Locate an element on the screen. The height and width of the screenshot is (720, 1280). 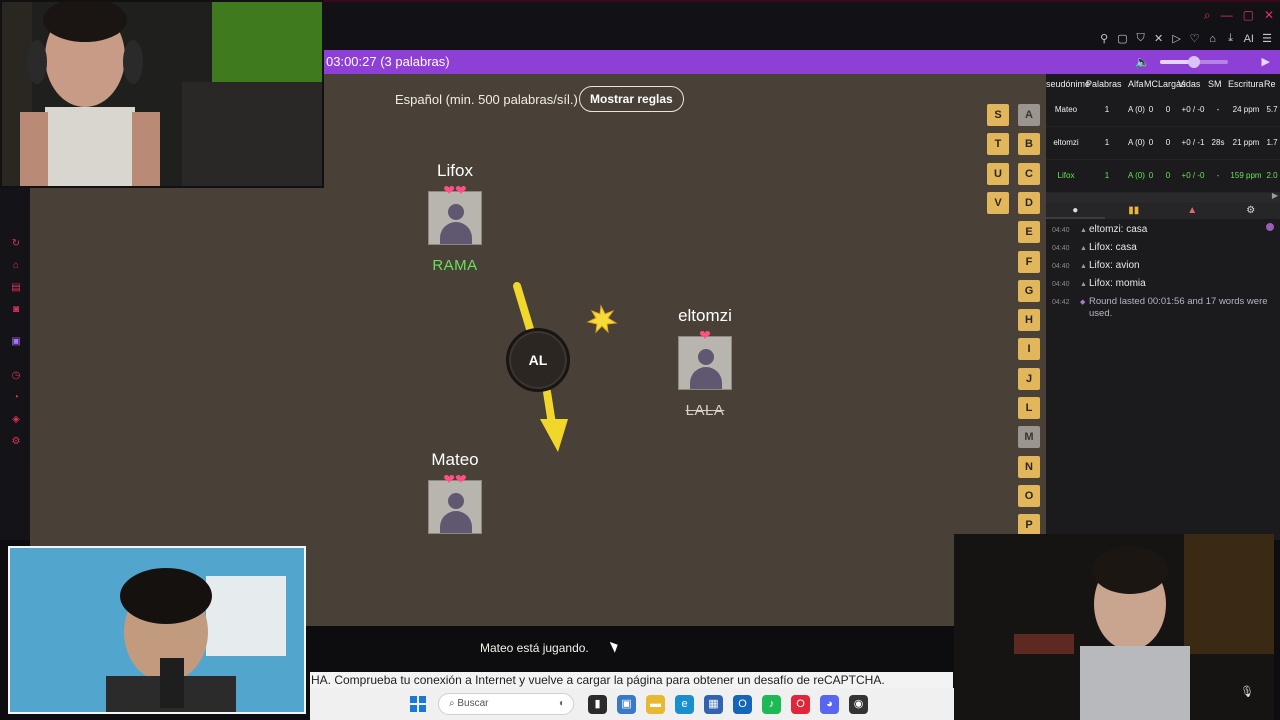
panel-tabs: ● ▮▮ ▲ ⚙ is located at coordinates (1163, 210).